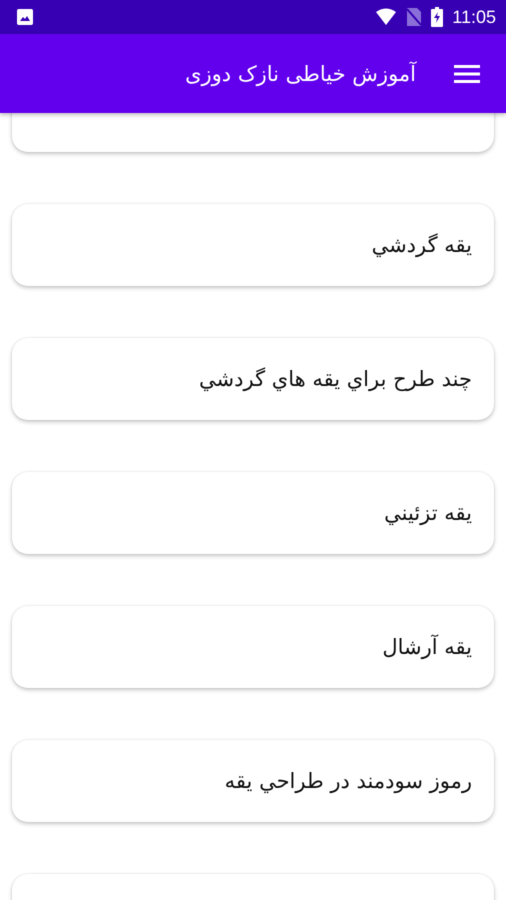  I want to click on app-title: آموزش خیاطی نازک دوزی, so click(300, 74).